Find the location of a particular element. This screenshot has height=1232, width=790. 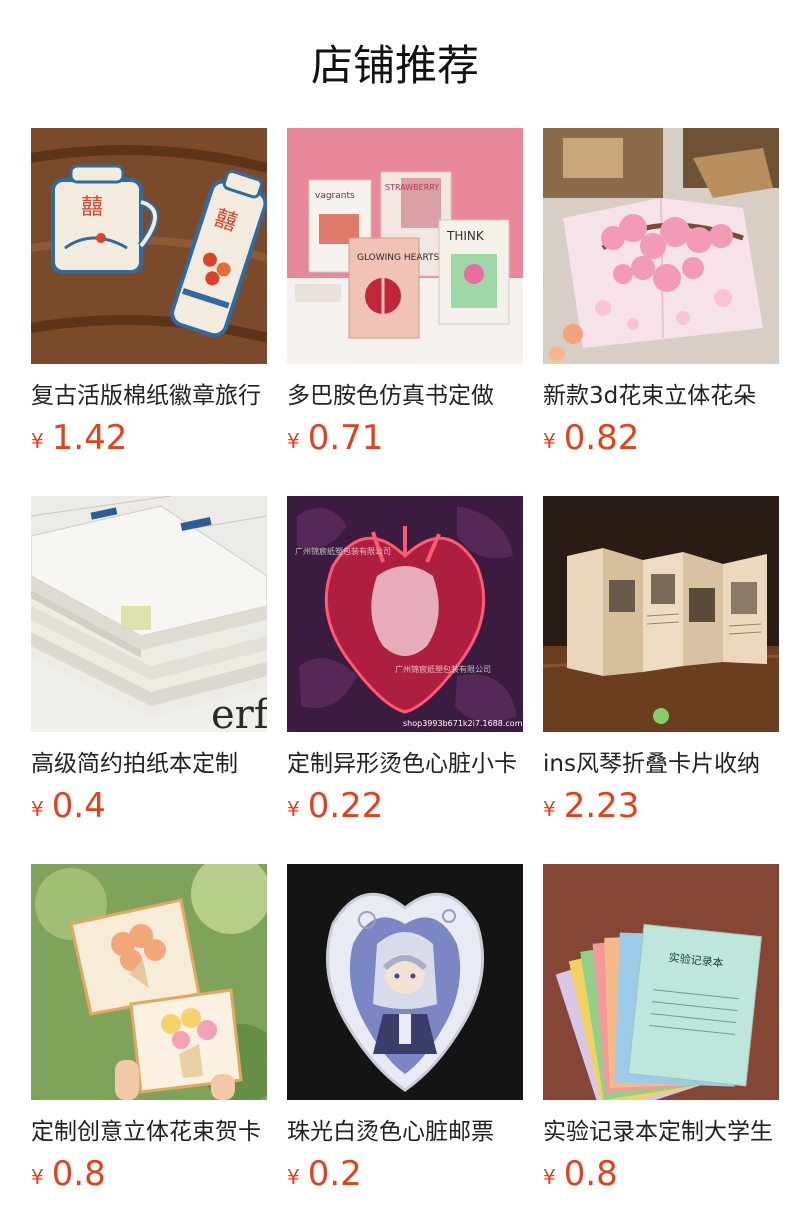

product-name: 高级简约拍纸本定制 is located at coordinates (149, 764).